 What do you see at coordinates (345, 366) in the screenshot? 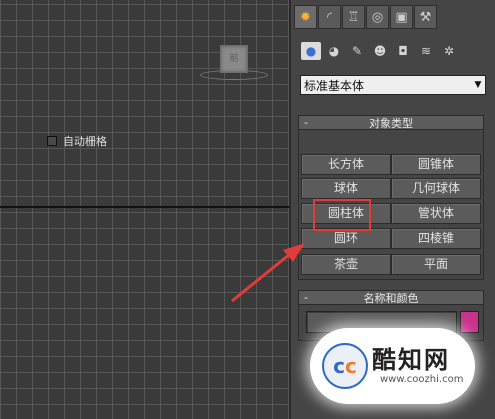
I see `coozhi-logo-icon: cc` at bounding box center [345, 366].